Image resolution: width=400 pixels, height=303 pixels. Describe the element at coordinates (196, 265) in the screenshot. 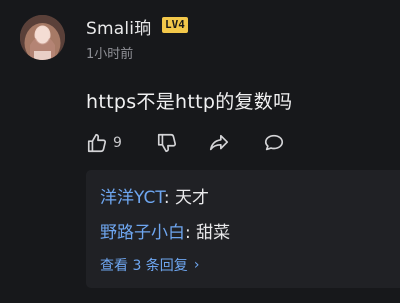

I see `chevron-right-icon: ›` at that location.